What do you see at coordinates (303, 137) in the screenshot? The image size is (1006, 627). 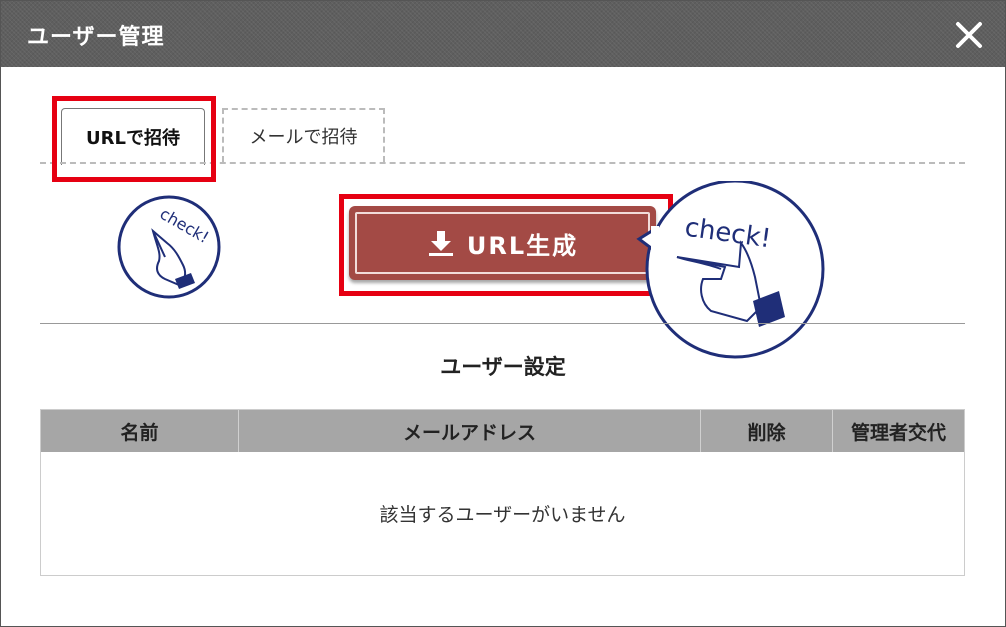 I see `tab-mail-invite-label: メールで招待` at bounding box center [303, 137].